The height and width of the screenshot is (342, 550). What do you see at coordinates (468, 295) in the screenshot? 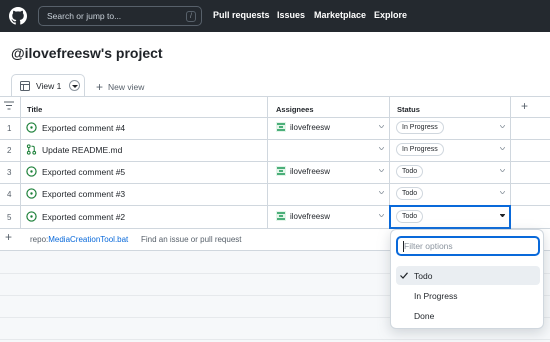
I see `status-option-in-progress: In Progress` at bounding box center [468, 295].